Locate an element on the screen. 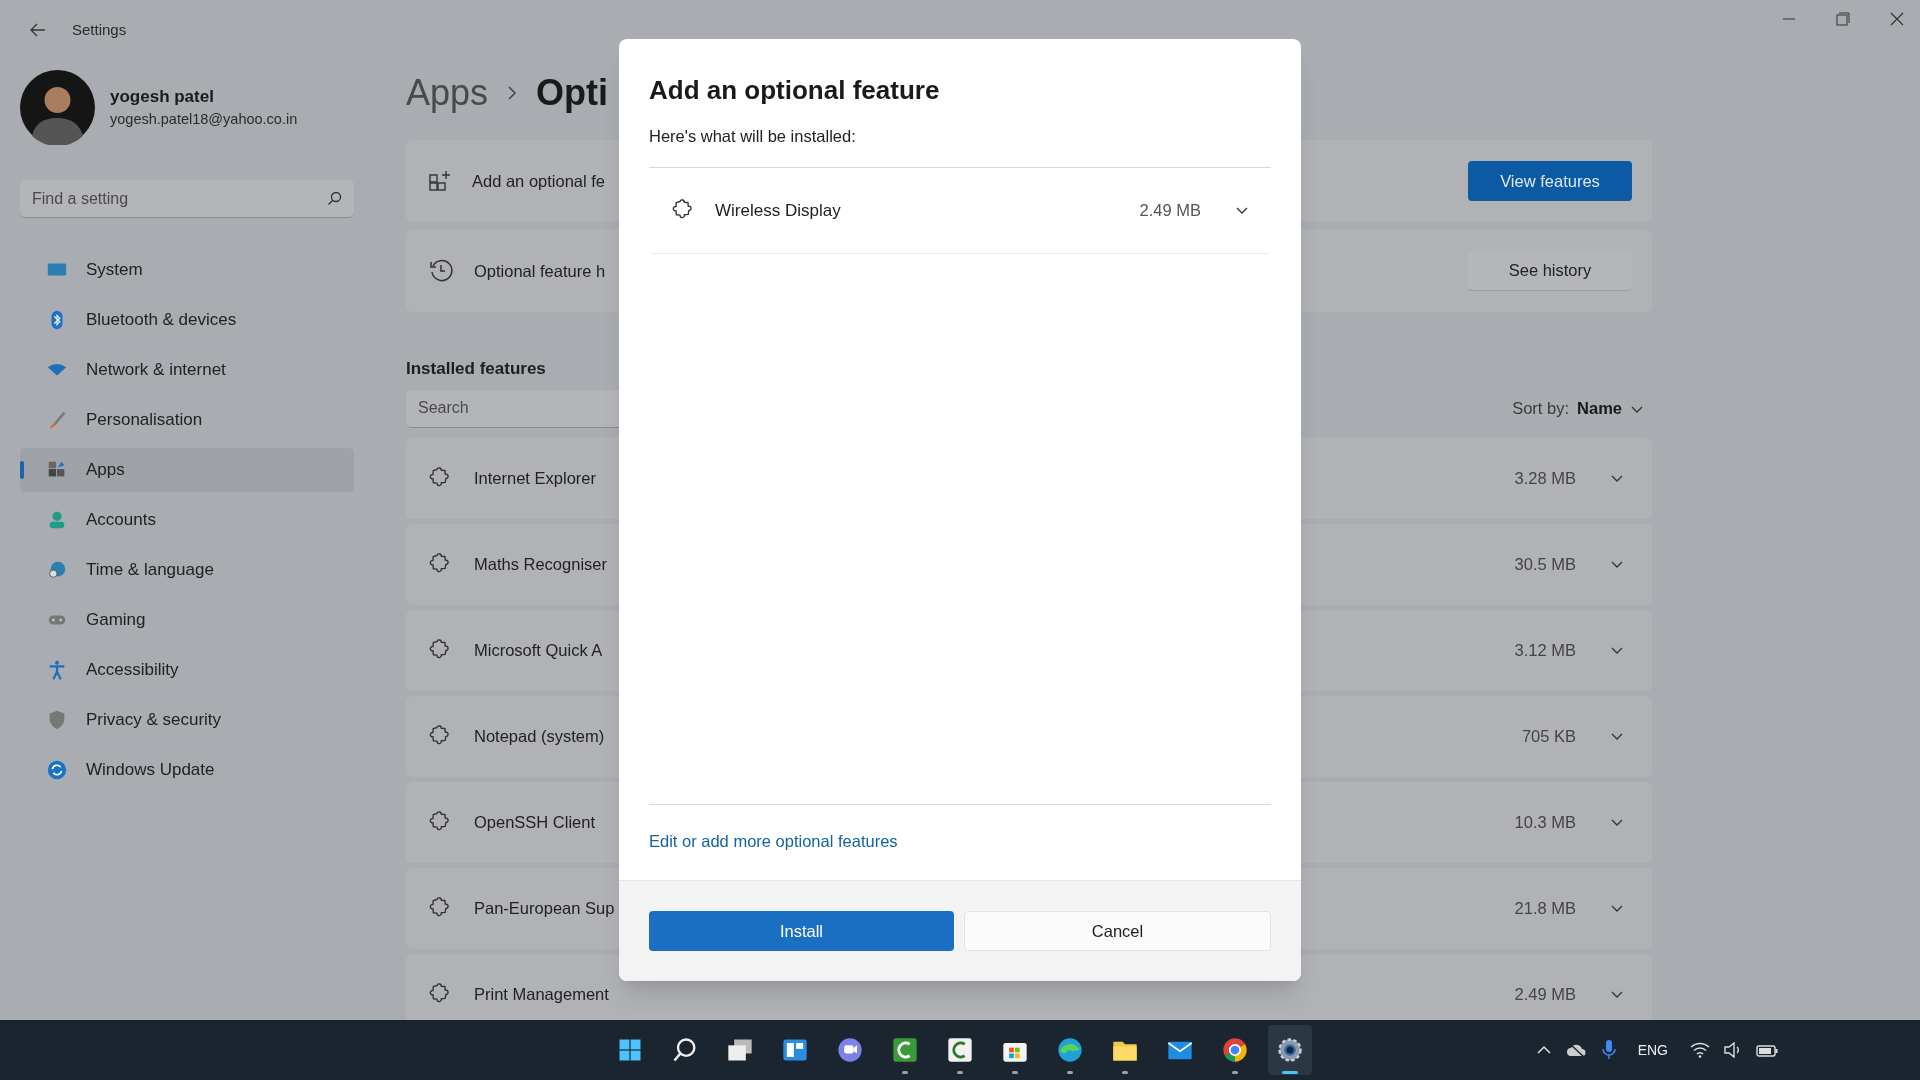 The width and height of the screenshot is (1920, 1080). language-indicator: ENG is located at coordinates (1652, 1050).